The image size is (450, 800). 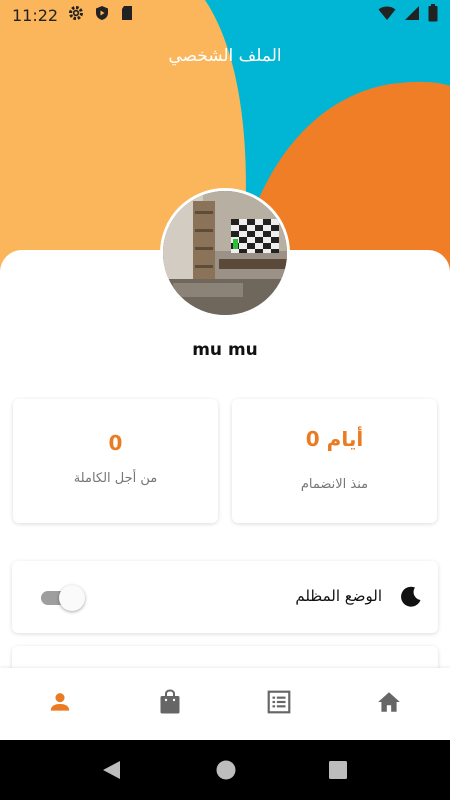 I want to click on person-icon, so click(x=60, y=704).